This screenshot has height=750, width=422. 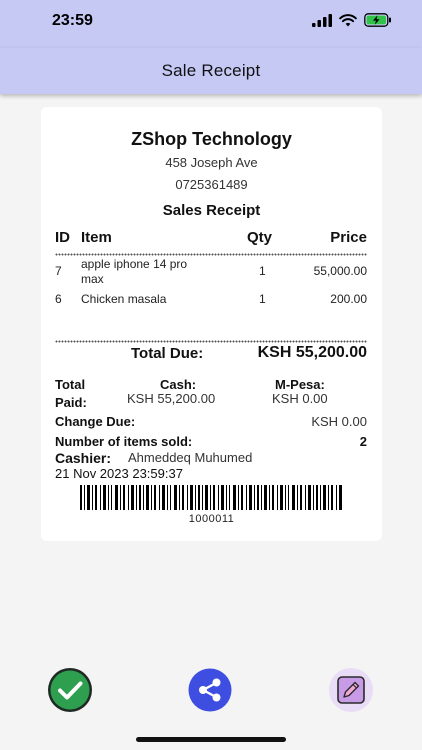 I want to click on edit-button, so click(x=351, y=690).